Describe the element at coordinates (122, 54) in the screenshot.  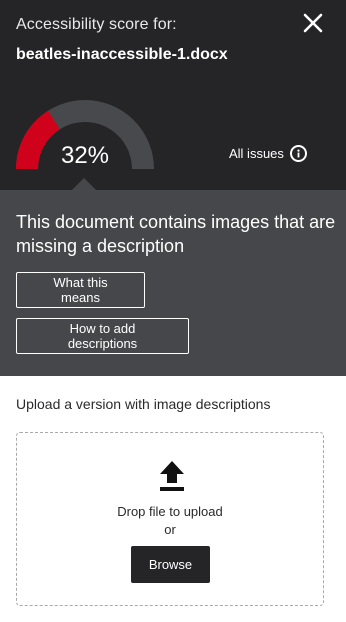
I see `file-name: beatles-inaccessible-1.docx` at that location.